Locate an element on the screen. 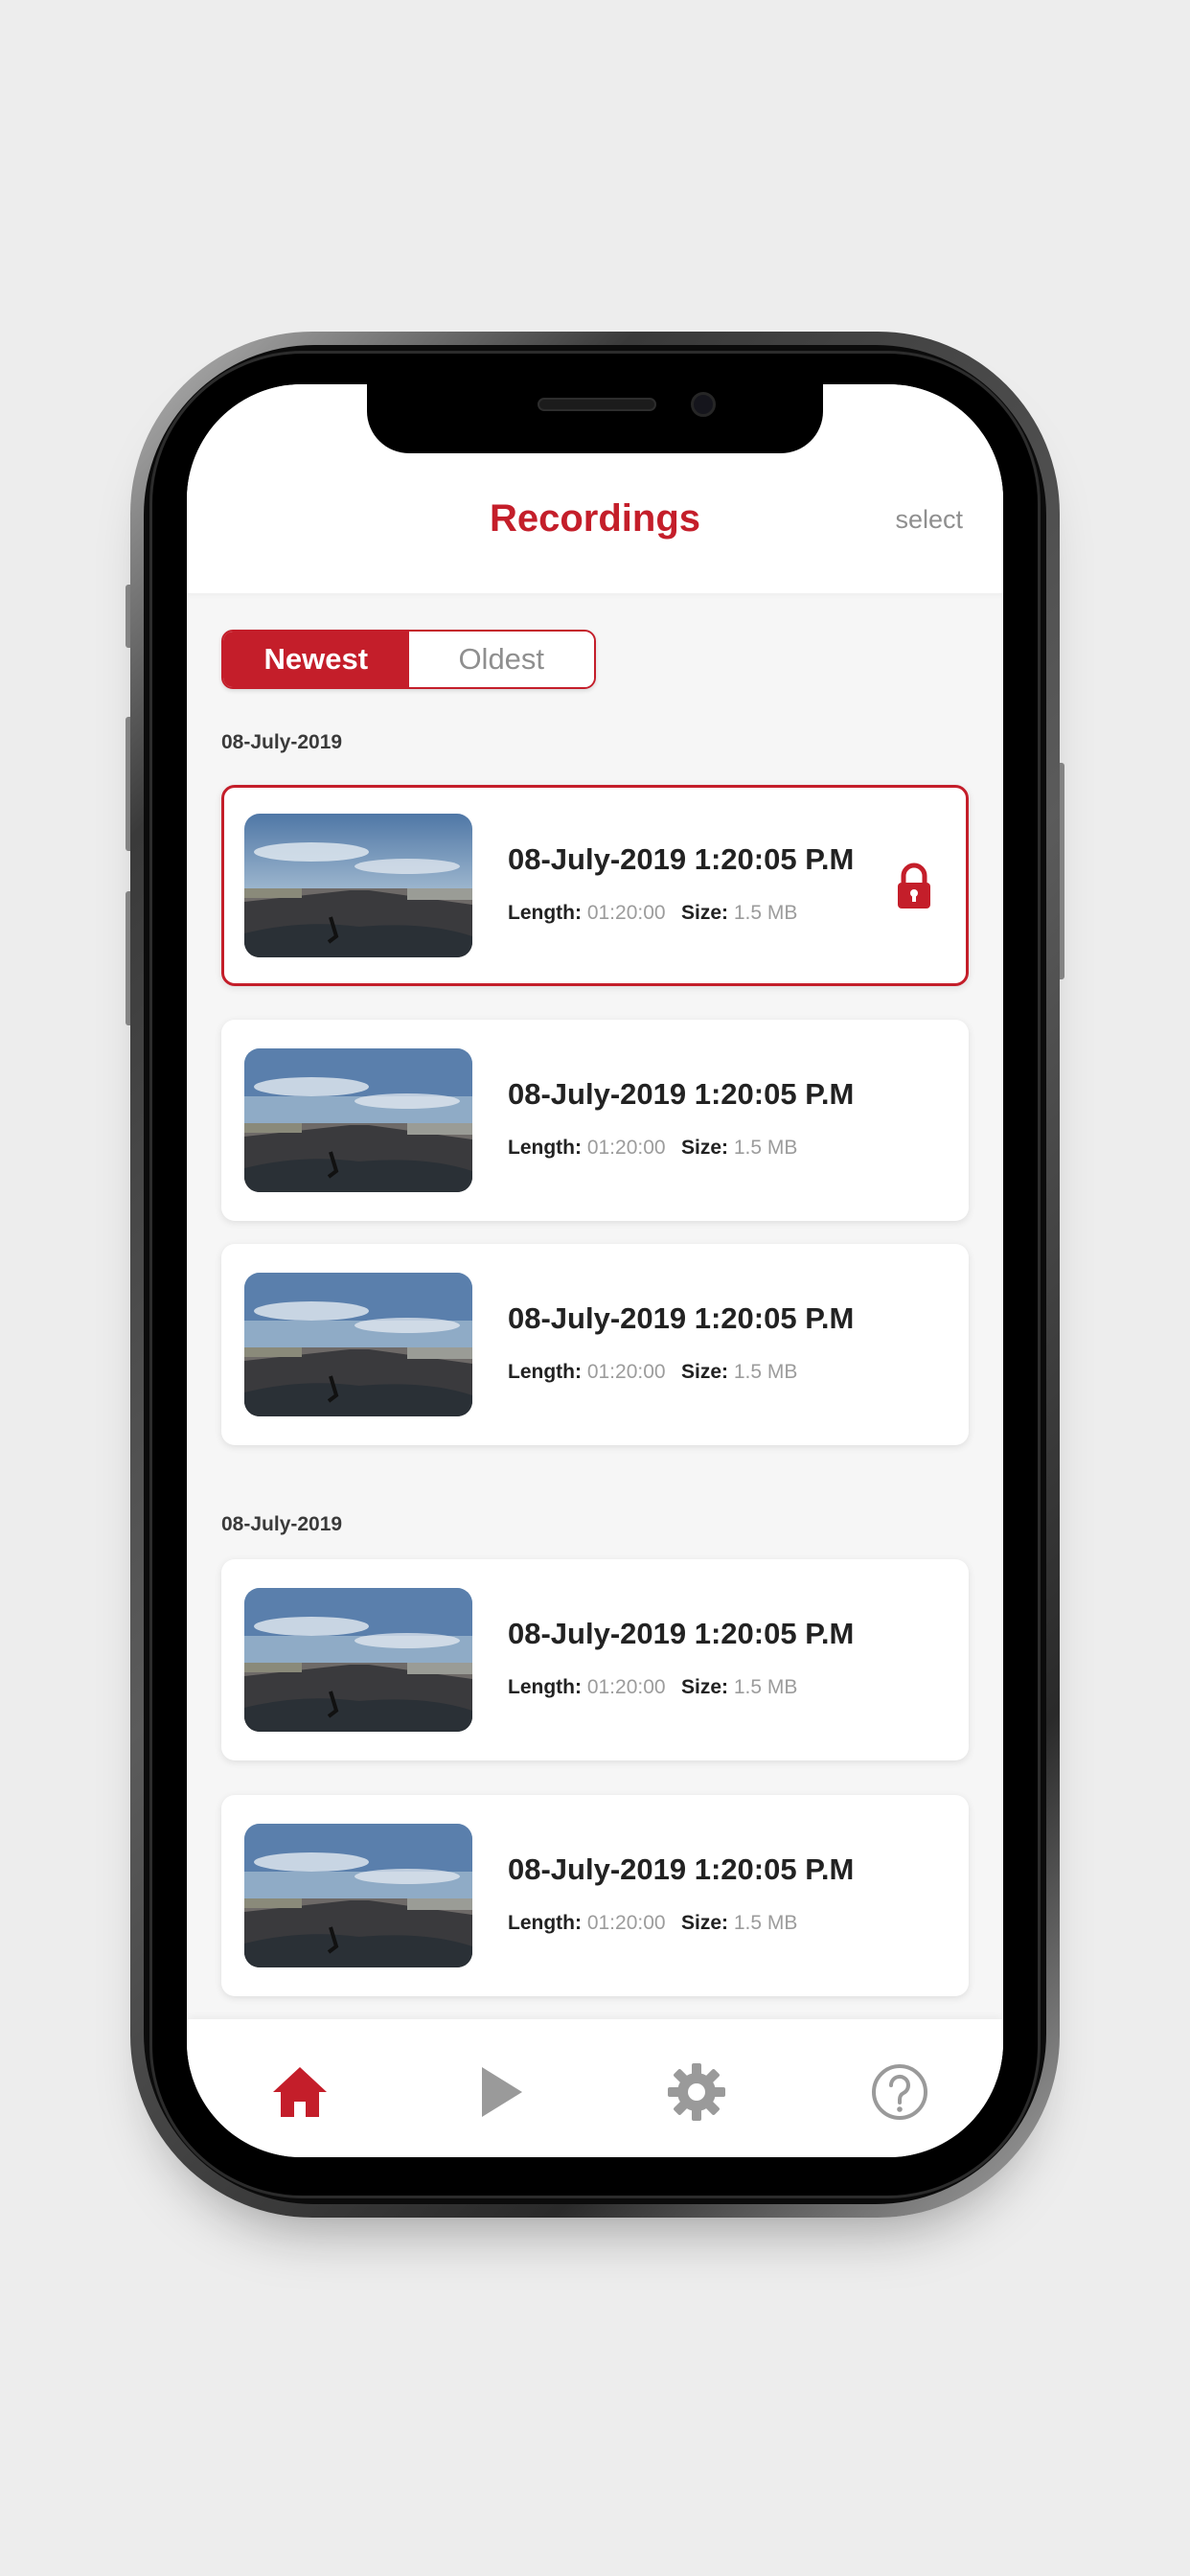 Image resolution: width=1190 pixels, height=2576 pixels. speaker-grille is located at coordinates (597, 404).